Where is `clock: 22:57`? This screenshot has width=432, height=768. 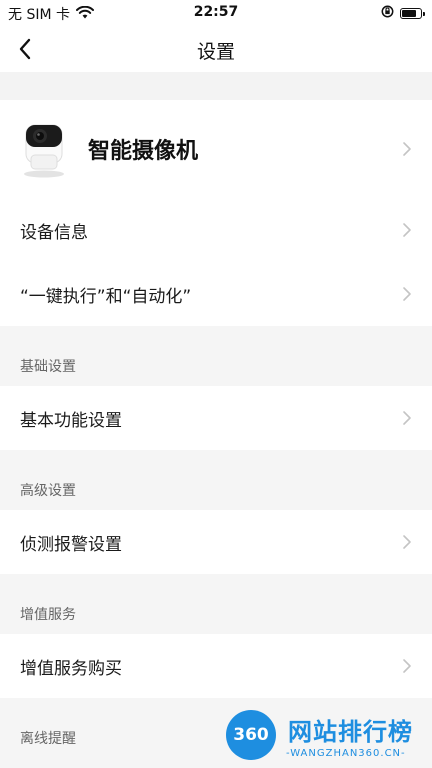 clock: 22:57 is located at coordinates (216, 12).